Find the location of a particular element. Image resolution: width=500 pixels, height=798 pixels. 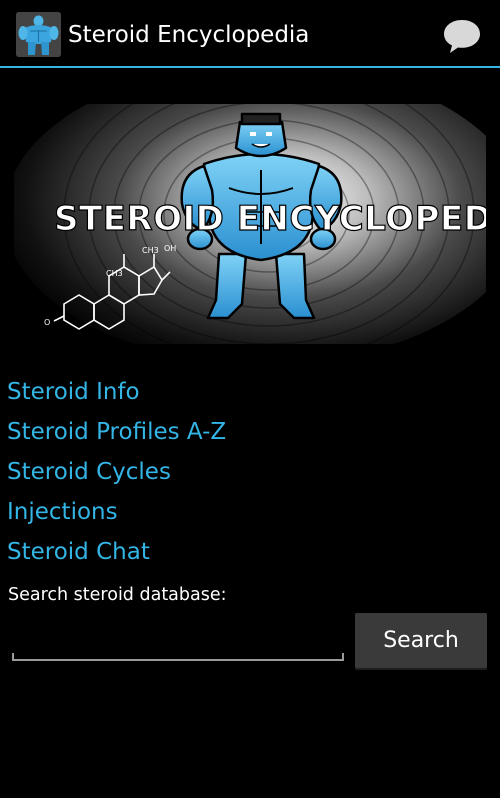

search-input is located at coordinates (178, 639).